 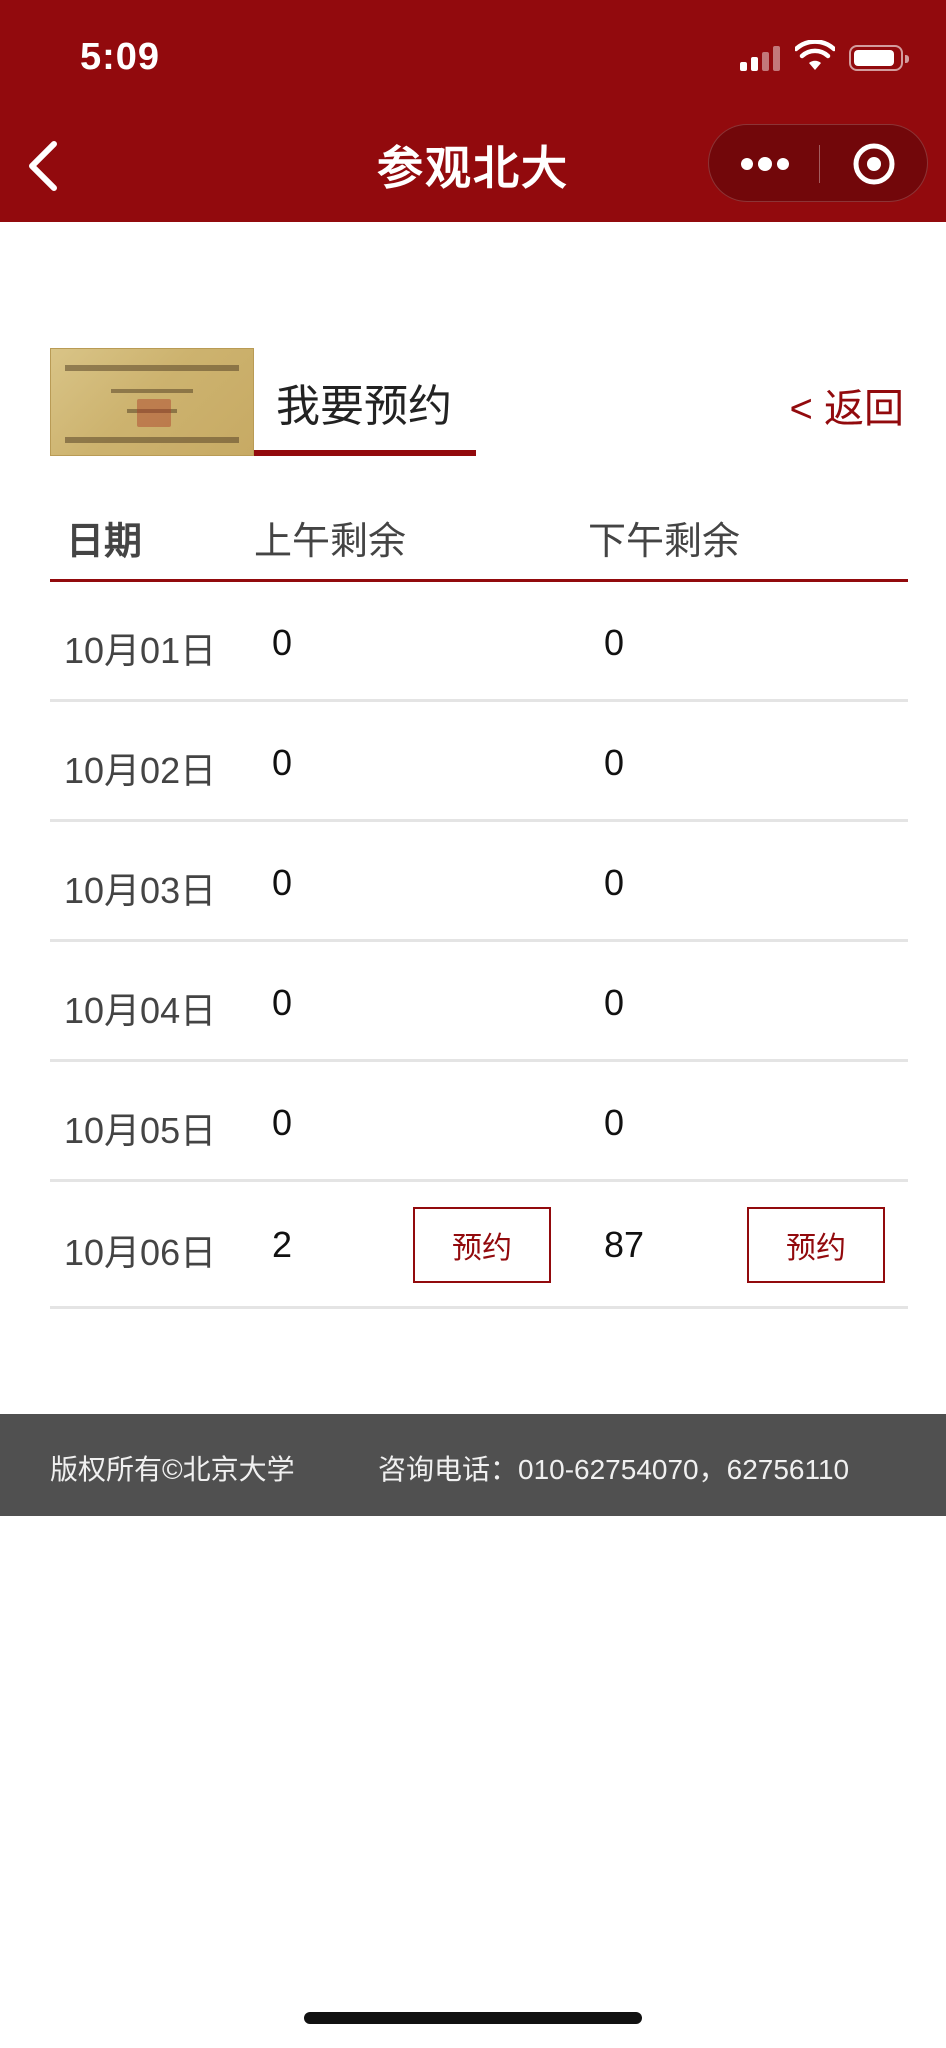 What do you see at coordinates (104, 542) in the screenshot?
I see `header-date: 日期` at bounding box center [104, 542].